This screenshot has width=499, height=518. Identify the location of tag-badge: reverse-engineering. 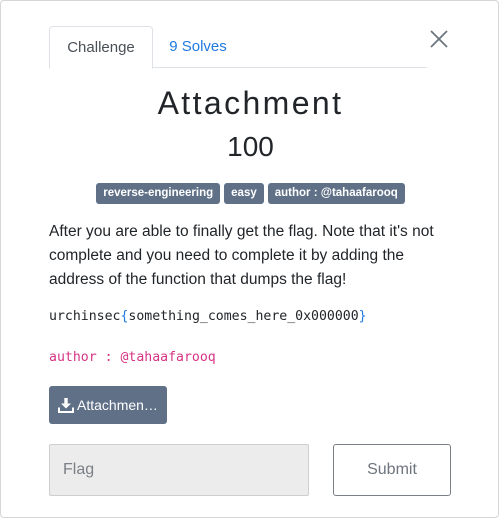
(158, 193).